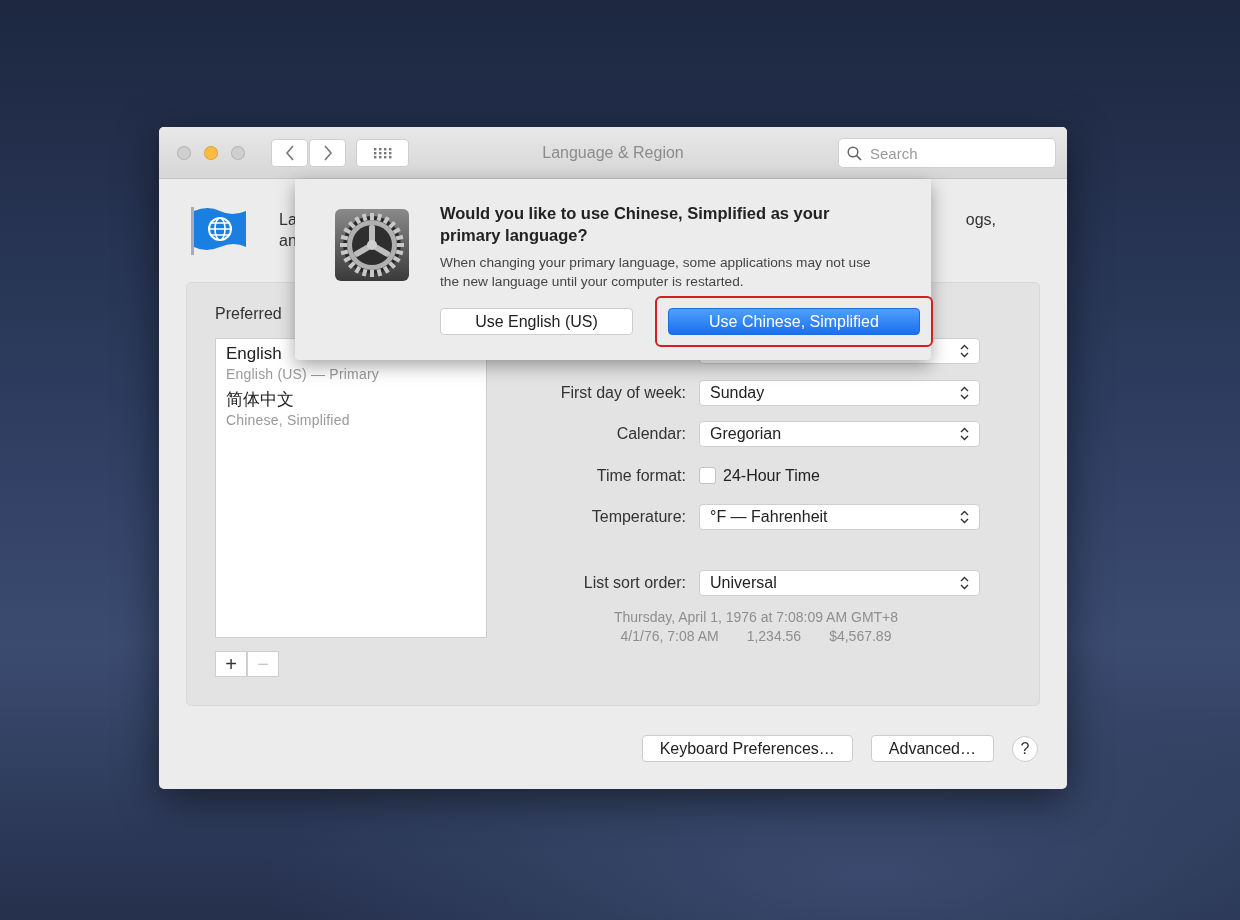  I want to click on chevron-right-icon, so click(327, 152).